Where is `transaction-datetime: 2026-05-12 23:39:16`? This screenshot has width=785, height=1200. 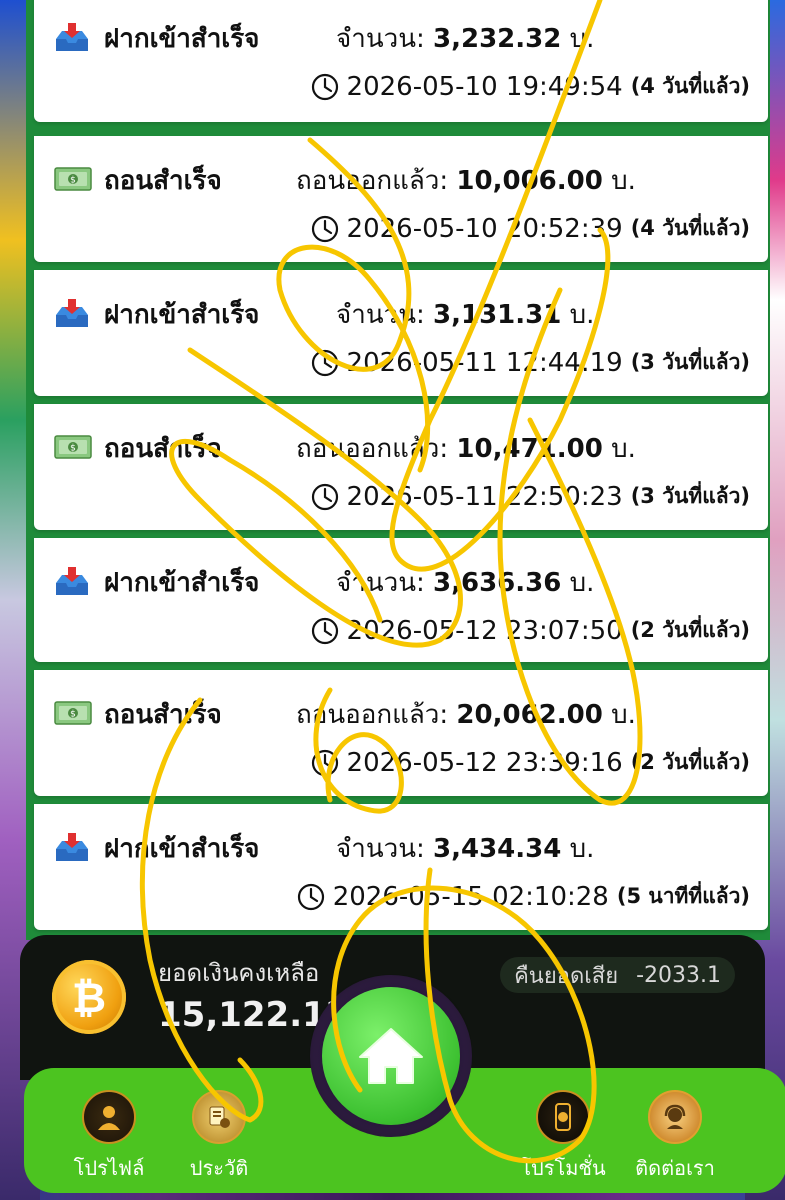 transaction-datetime: 2026-05-12 23:39:16 is located at coordinates (484, 762).